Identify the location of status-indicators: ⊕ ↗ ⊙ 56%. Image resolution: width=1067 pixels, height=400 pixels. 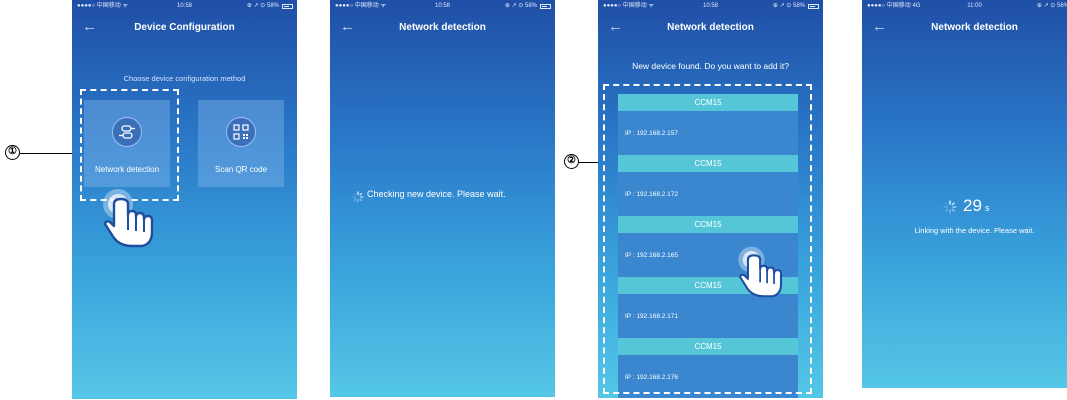
(1051, 6).